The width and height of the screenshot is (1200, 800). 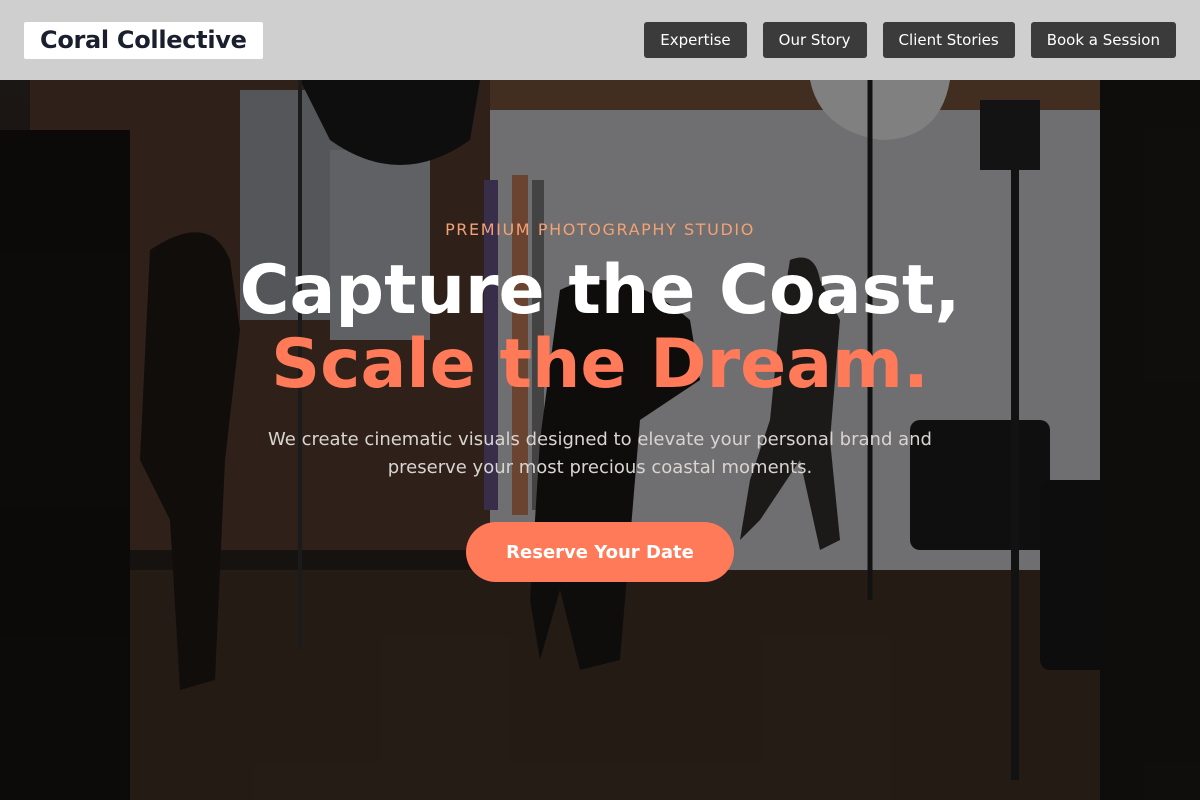 What do you see at coordinates (600, 364) in the screenshot?
I see `hero-headline-line2: Scale the Dream.` at bounding box center [600, 364].